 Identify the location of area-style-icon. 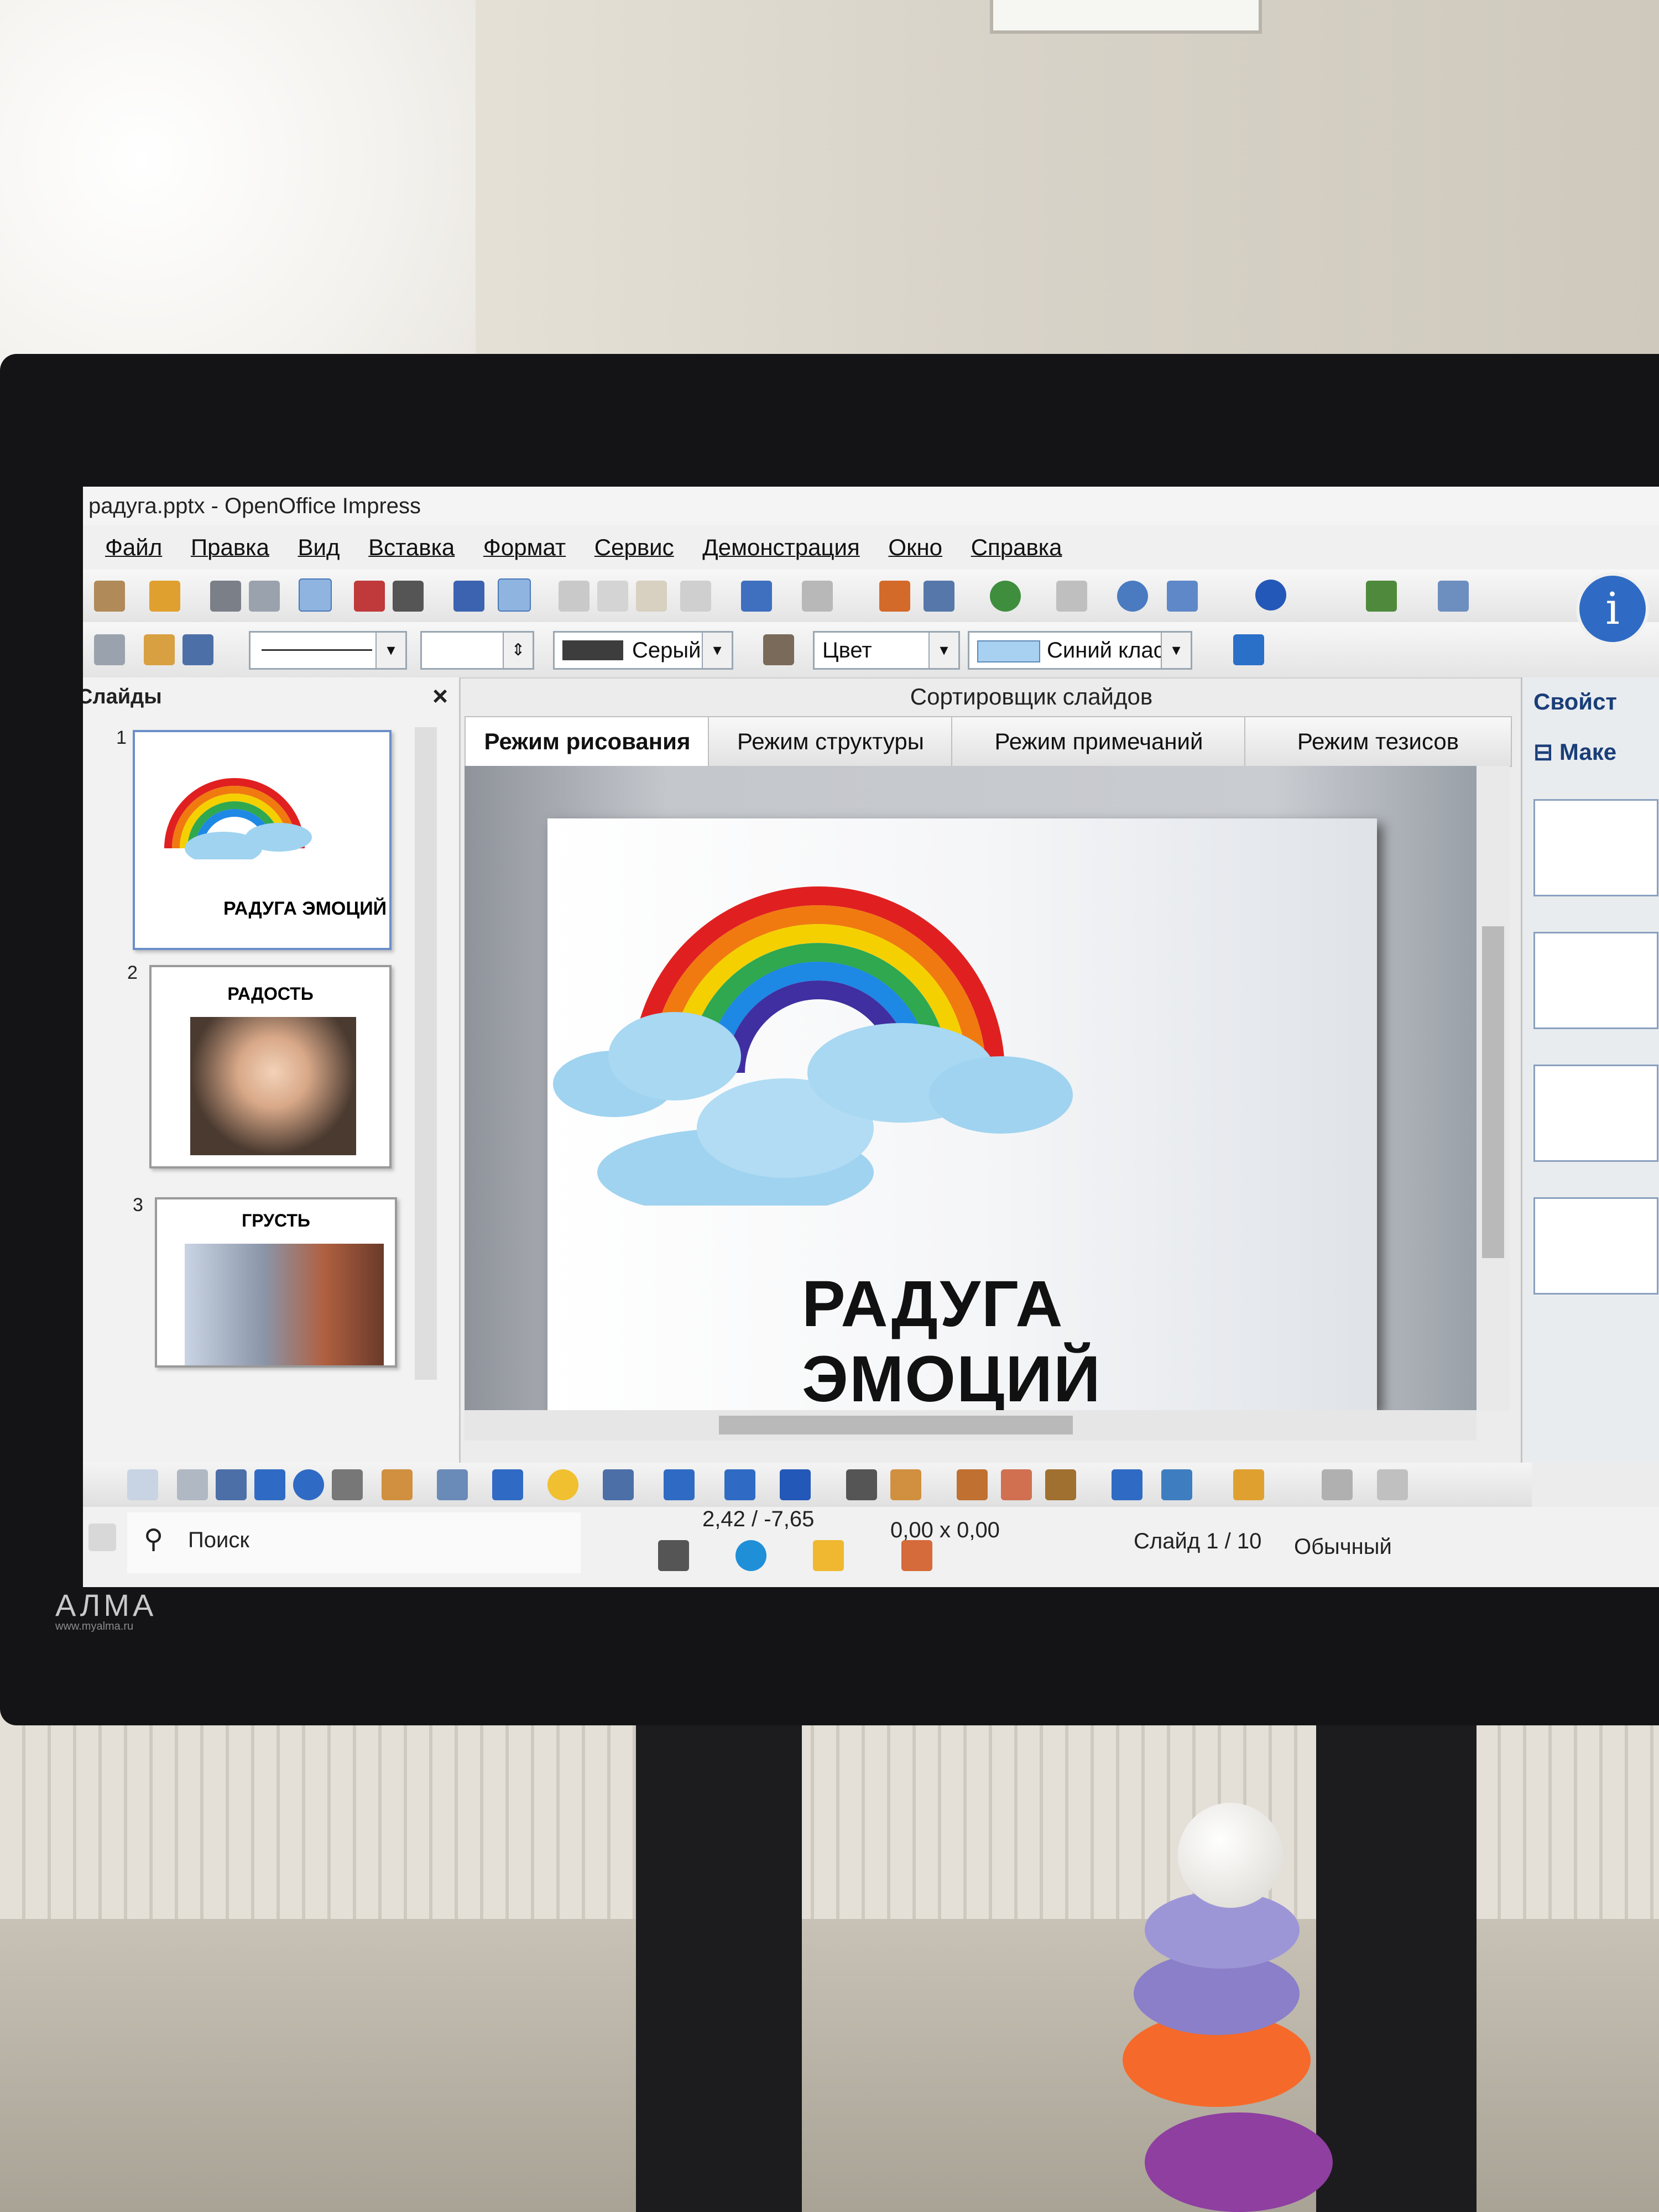
(778, 649).